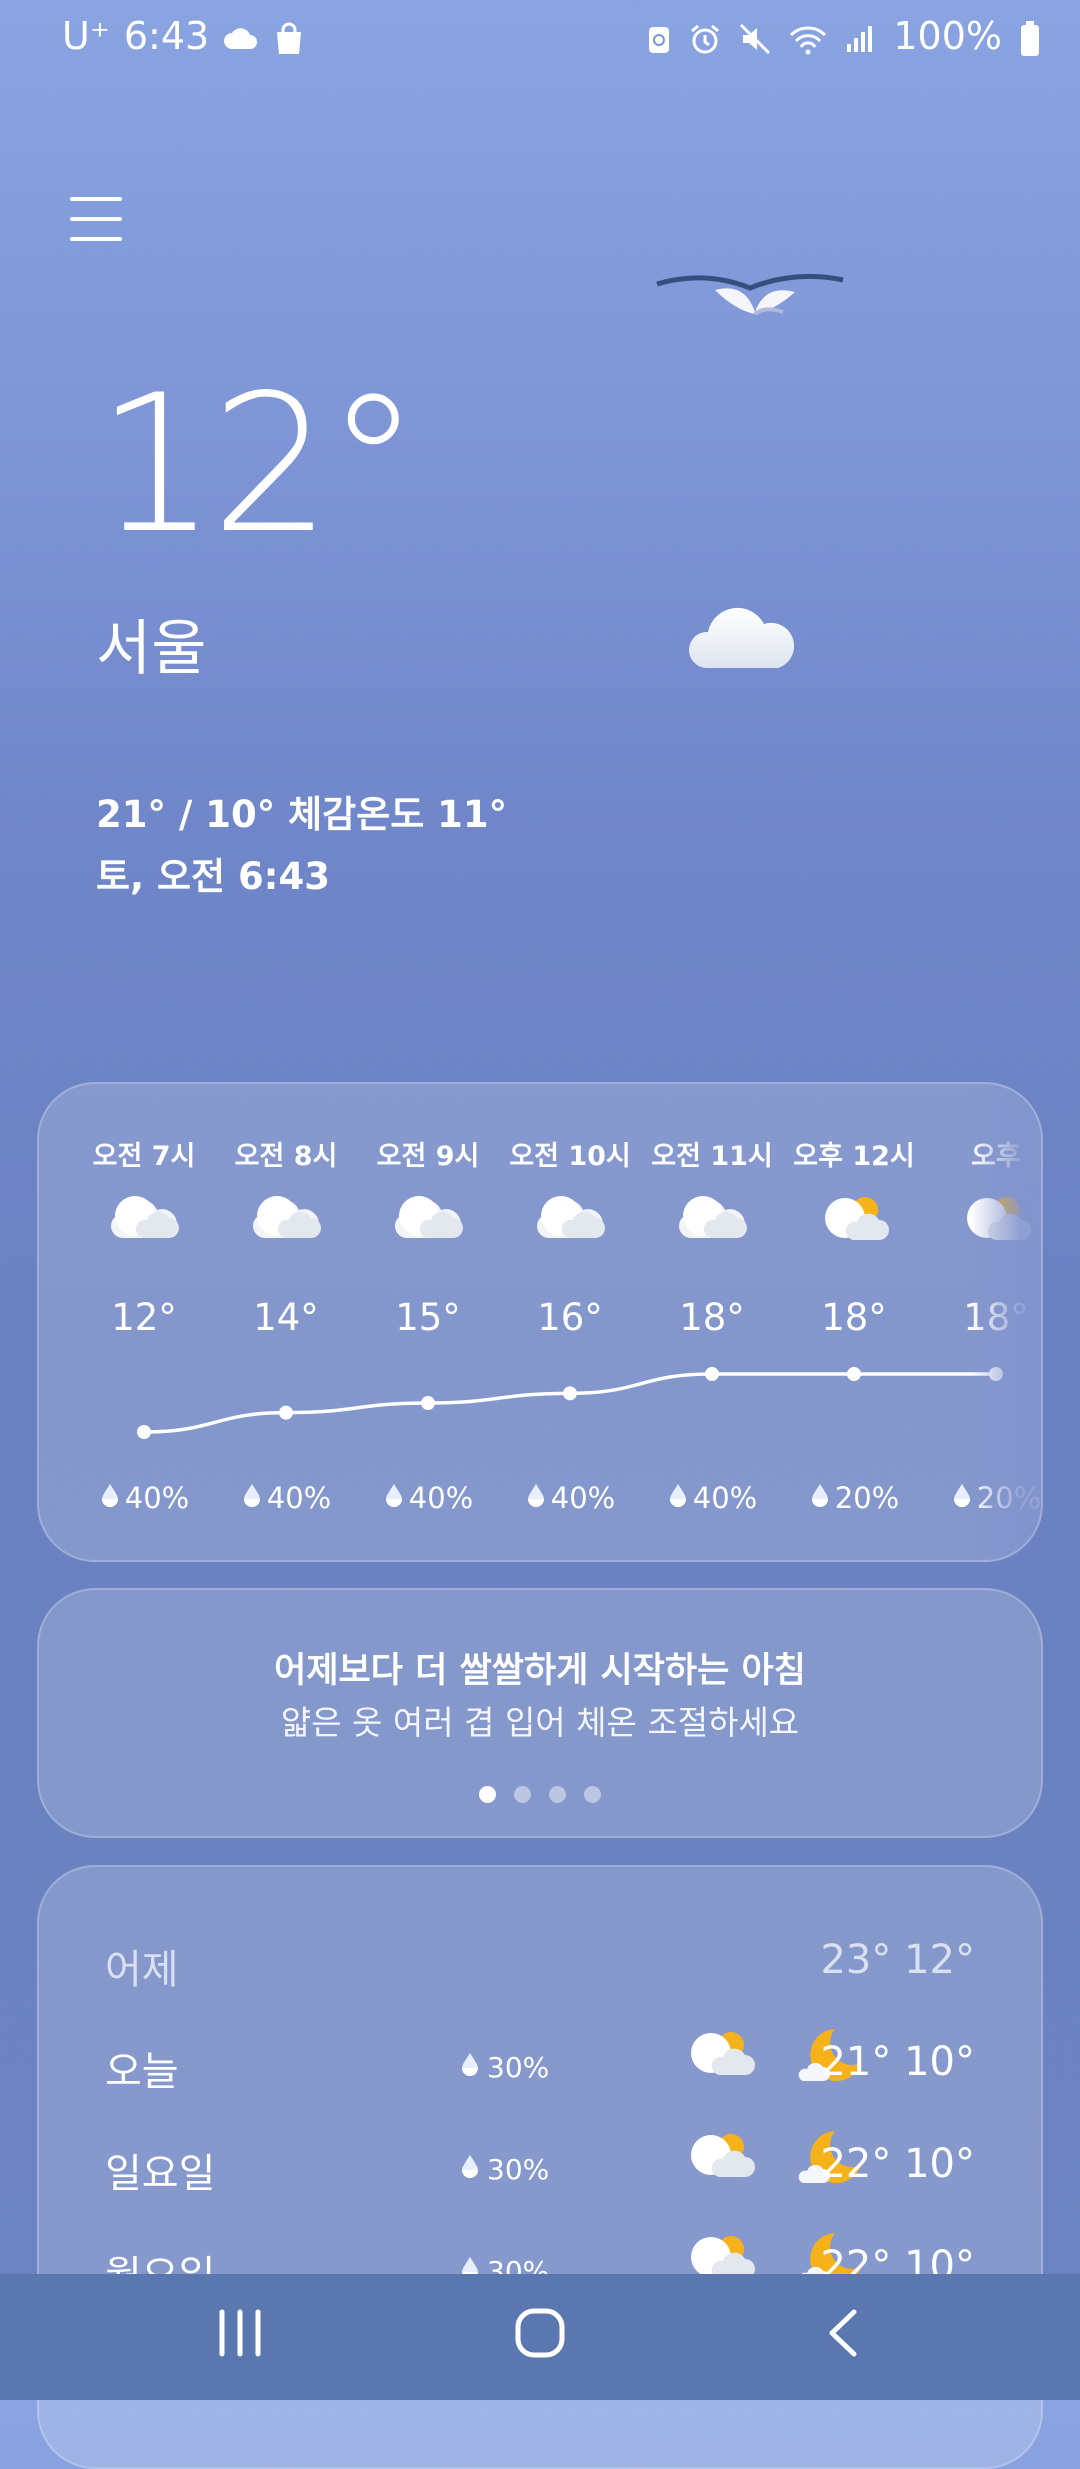  What do you see at coordinates (755, 36) in the screenshot?
I see `mute-icon` at bounding box center [755, 36].